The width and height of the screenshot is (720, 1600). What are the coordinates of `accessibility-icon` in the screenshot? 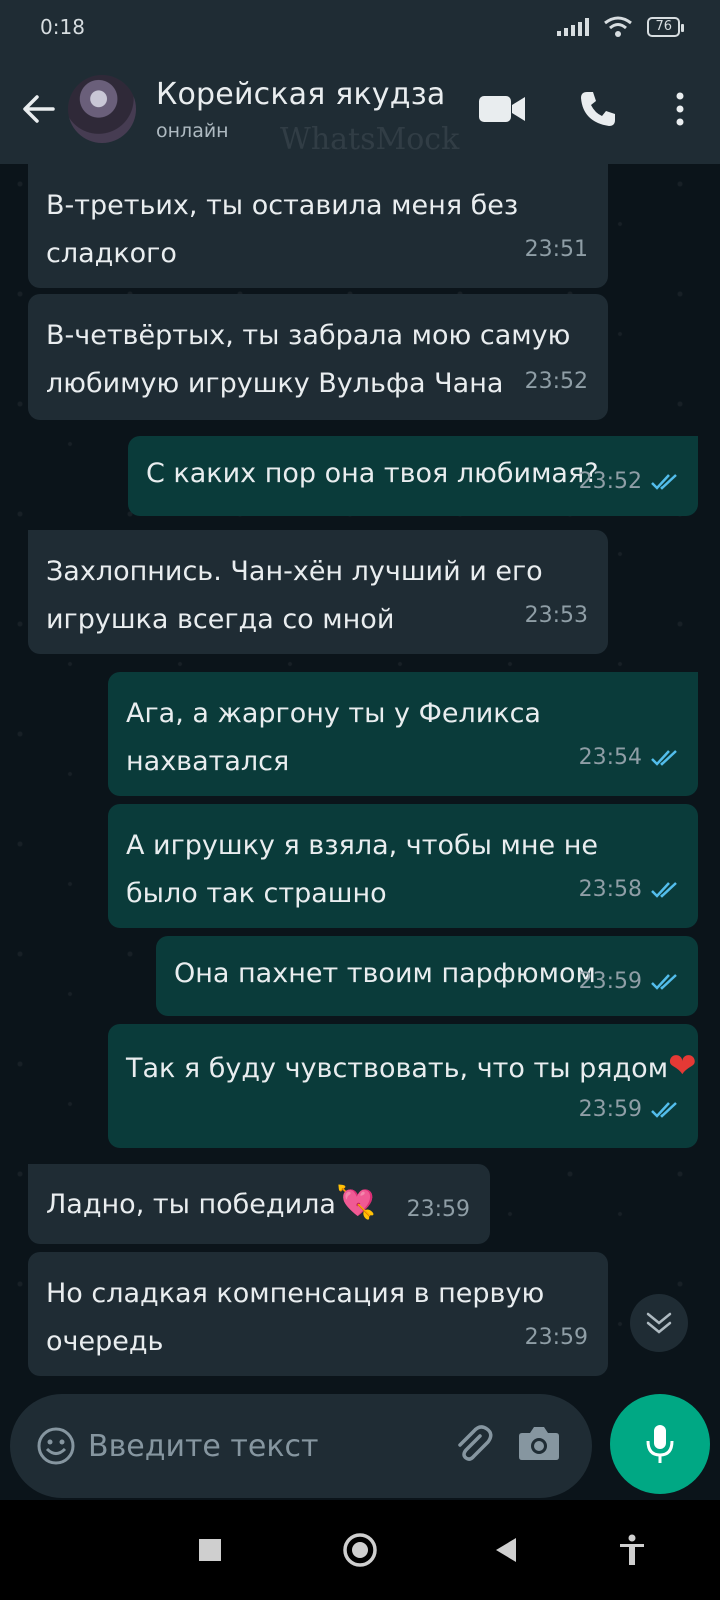 It's located at (632, 1549).